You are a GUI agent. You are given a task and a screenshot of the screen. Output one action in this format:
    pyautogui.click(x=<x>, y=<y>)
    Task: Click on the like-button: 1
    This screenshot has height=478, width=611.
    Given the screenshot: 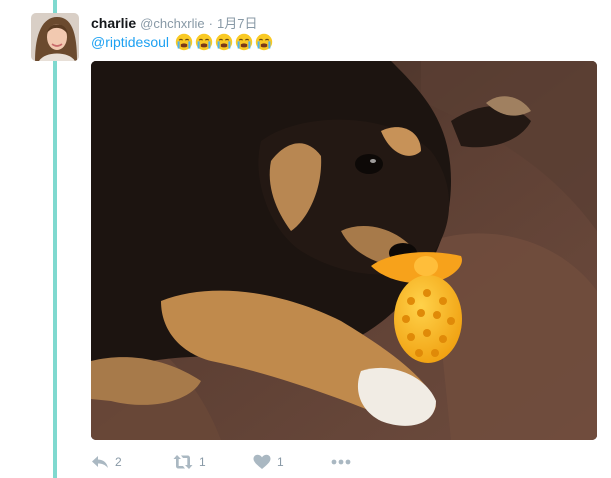 What is the action you would take?
    pyautogui.click(x=268, y=462)
    